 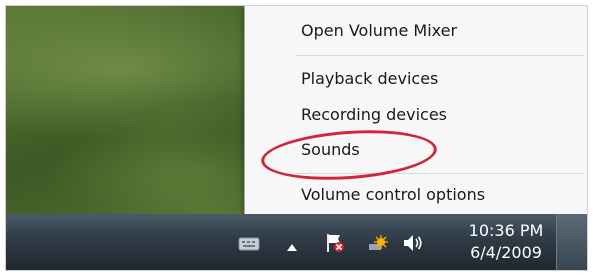 I want to click on menu-item-open-volume-mixer: Open Volume Mixer, so click(x=379, y=30).